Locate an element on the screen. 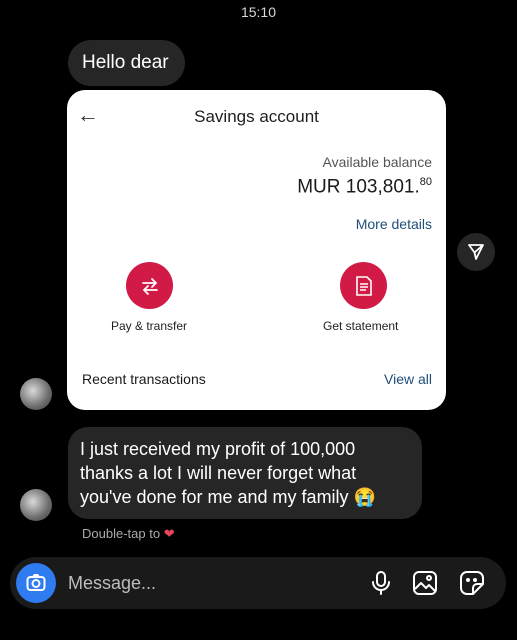 The height and width of the screenshot is (640, 517). screen-title: Savings account is located at coordinates (256, 116).